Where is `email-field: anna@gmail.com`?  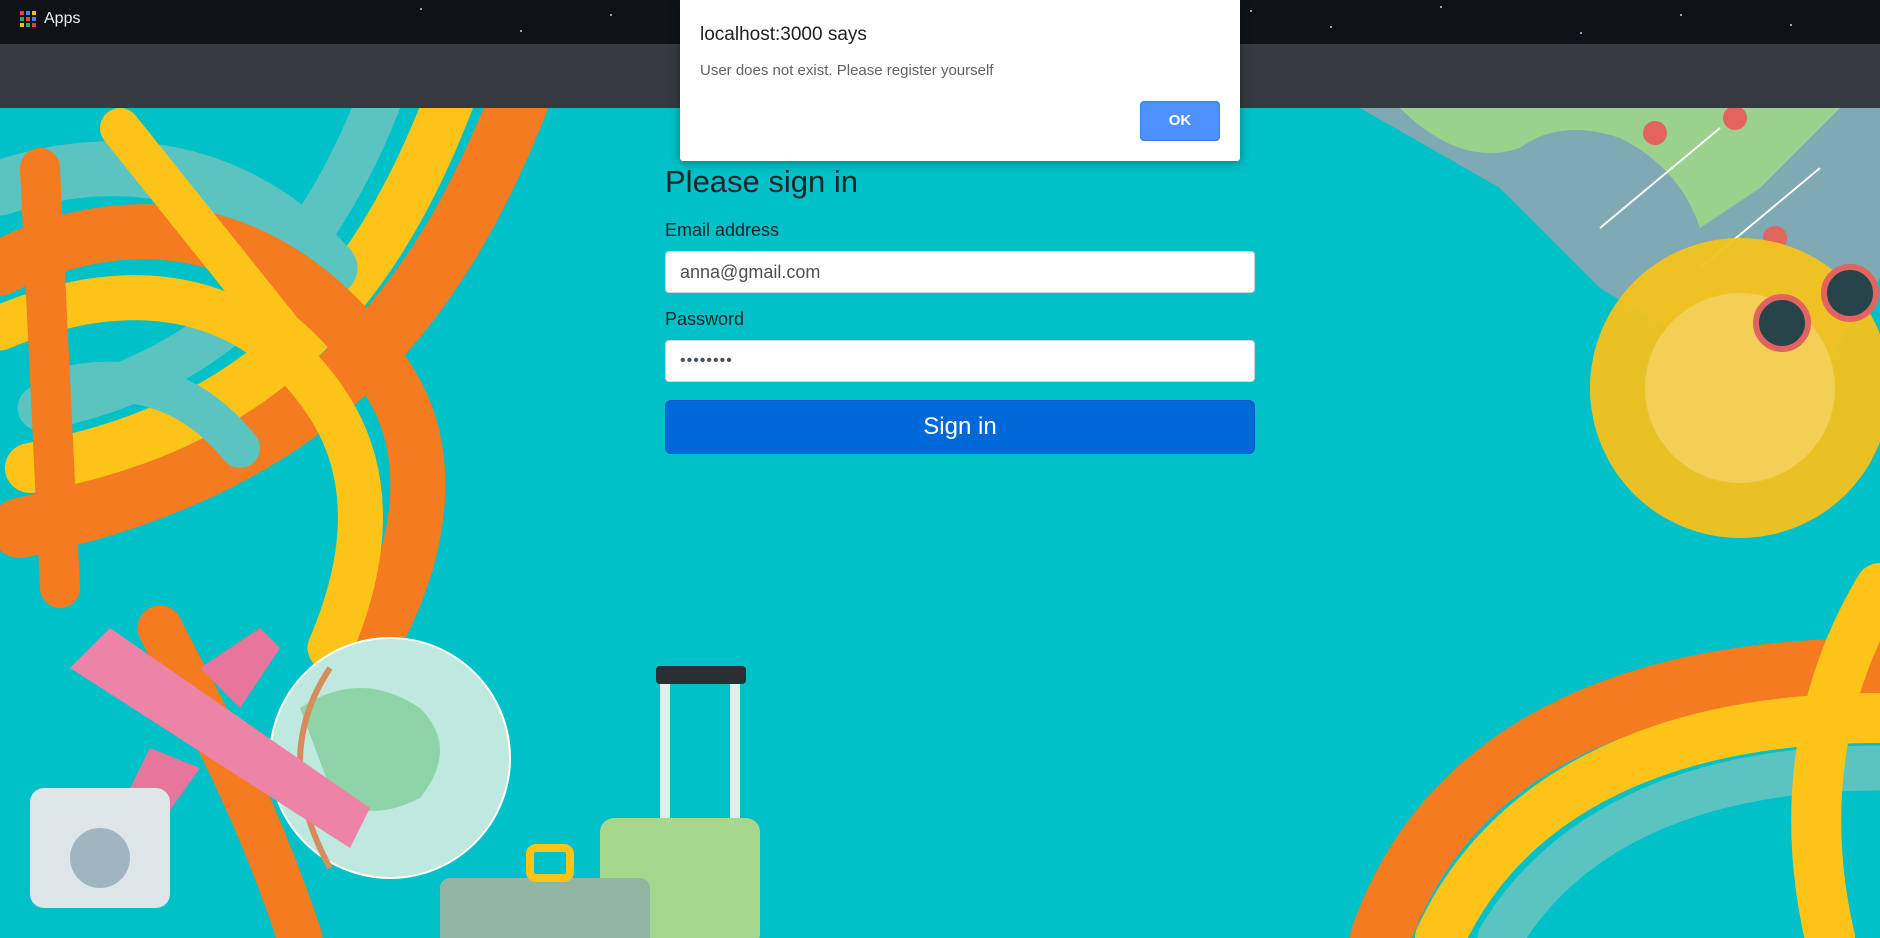 email-field: anna@gmail.com is located at coordinates (960, 272).